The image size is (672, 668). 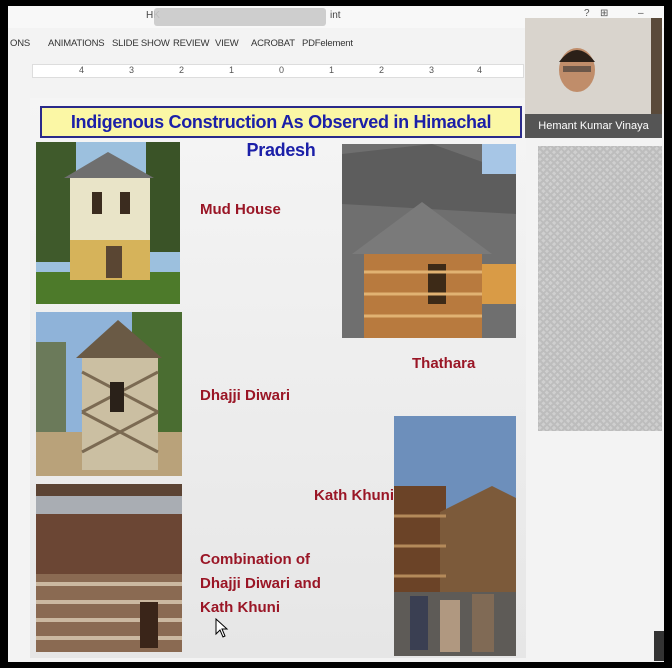 I want to click on label-combination-line-3: Kath Khuni, so click(x=240, y=607).